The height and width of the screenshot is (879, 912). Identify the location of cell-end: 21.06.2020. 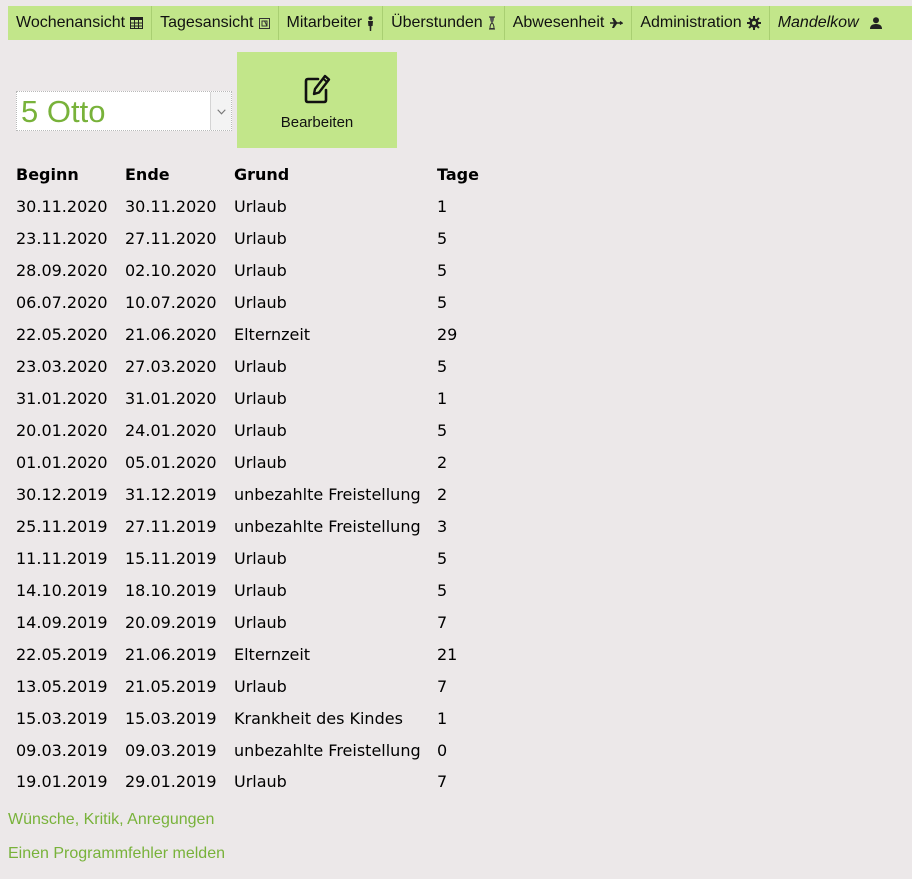
(171, 334).